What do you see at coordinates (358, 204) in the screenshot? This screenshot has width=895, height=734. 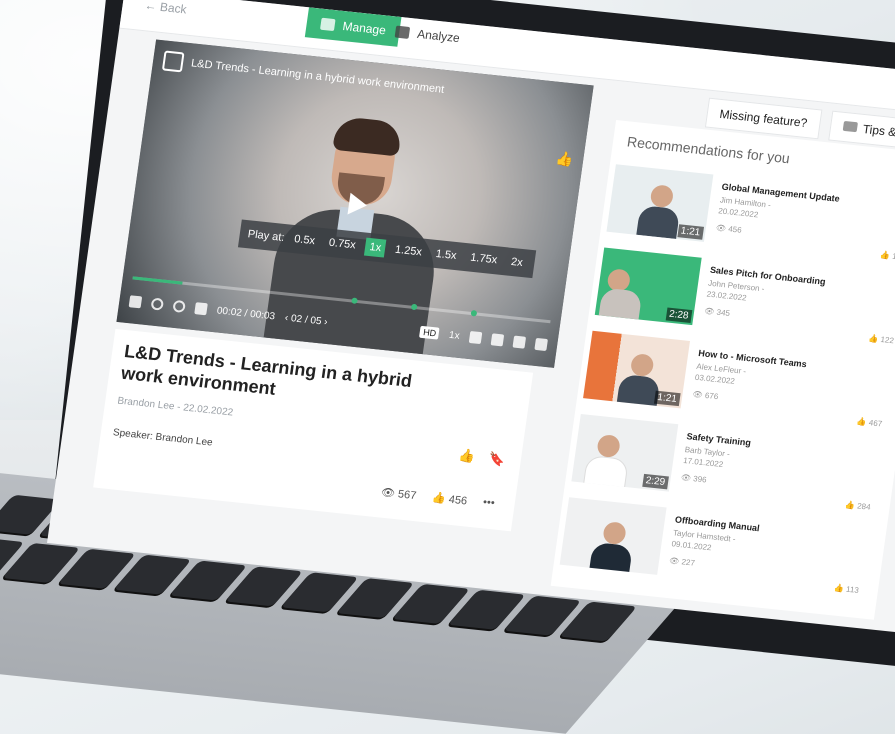 I see `play-button` at bounding box center [358, 204].